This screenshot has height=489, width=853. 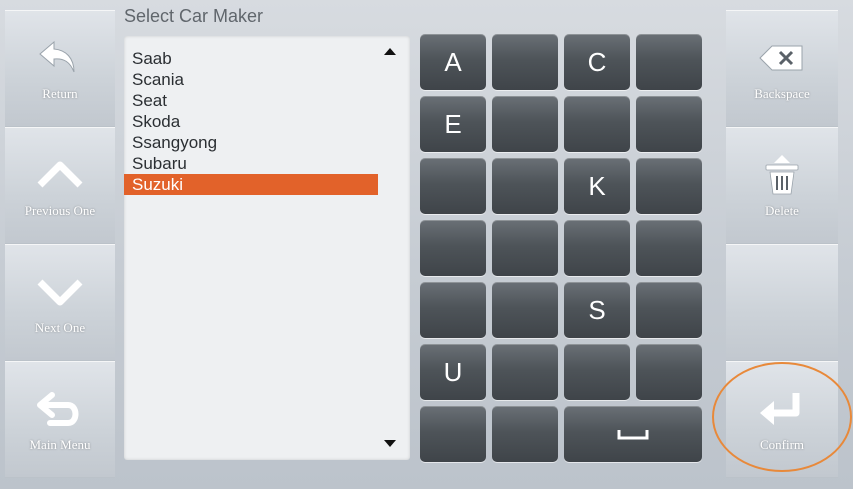 I want to click on space-key, so click(x=633, y=434).